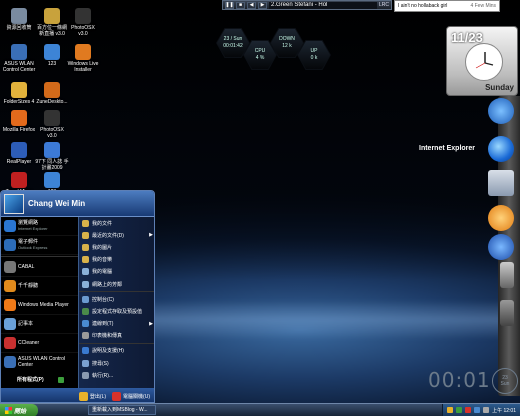 The image size is (520, 416). I want to click on dock-label-ie: Internet Explorer, so click(447, 148).